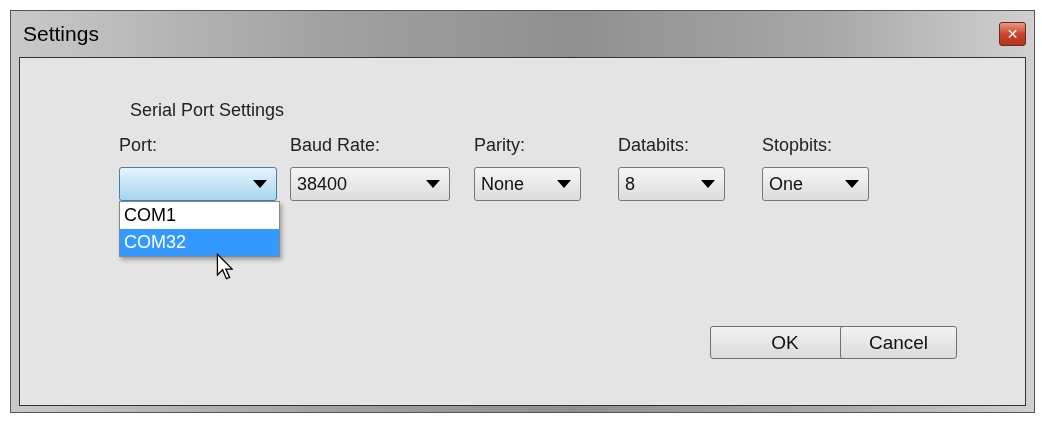 Image resolution: width=1042 pixels, height=422 pixels. I want to click on dropdown: 8, so click(671, 184).